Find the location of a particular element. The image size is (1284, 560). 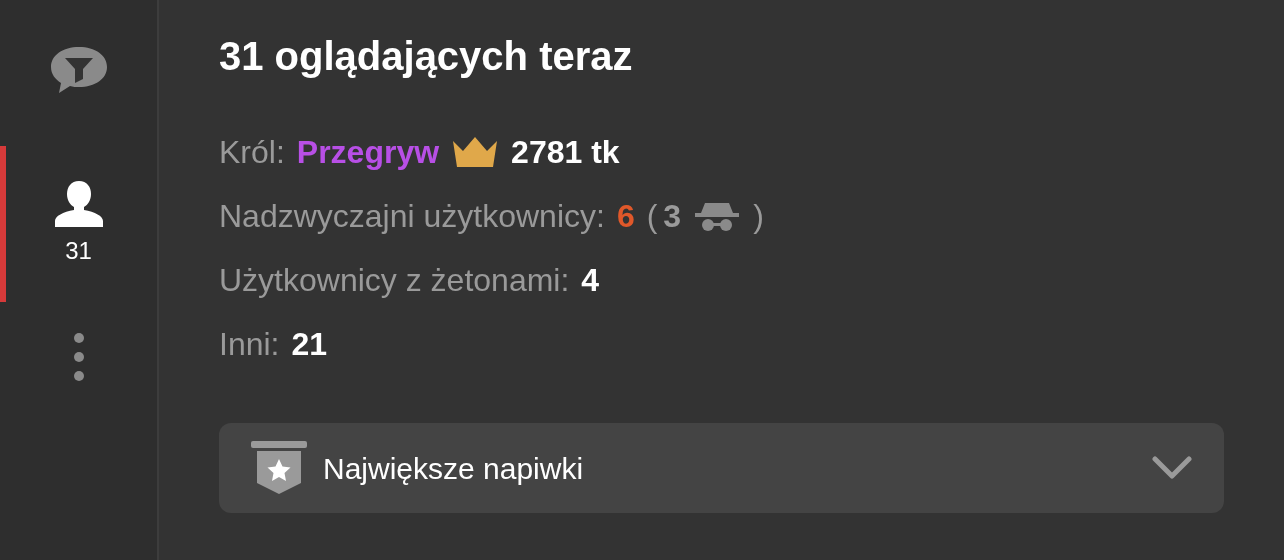

sidebar-tab: 31 is located at coordinates (78, 224).